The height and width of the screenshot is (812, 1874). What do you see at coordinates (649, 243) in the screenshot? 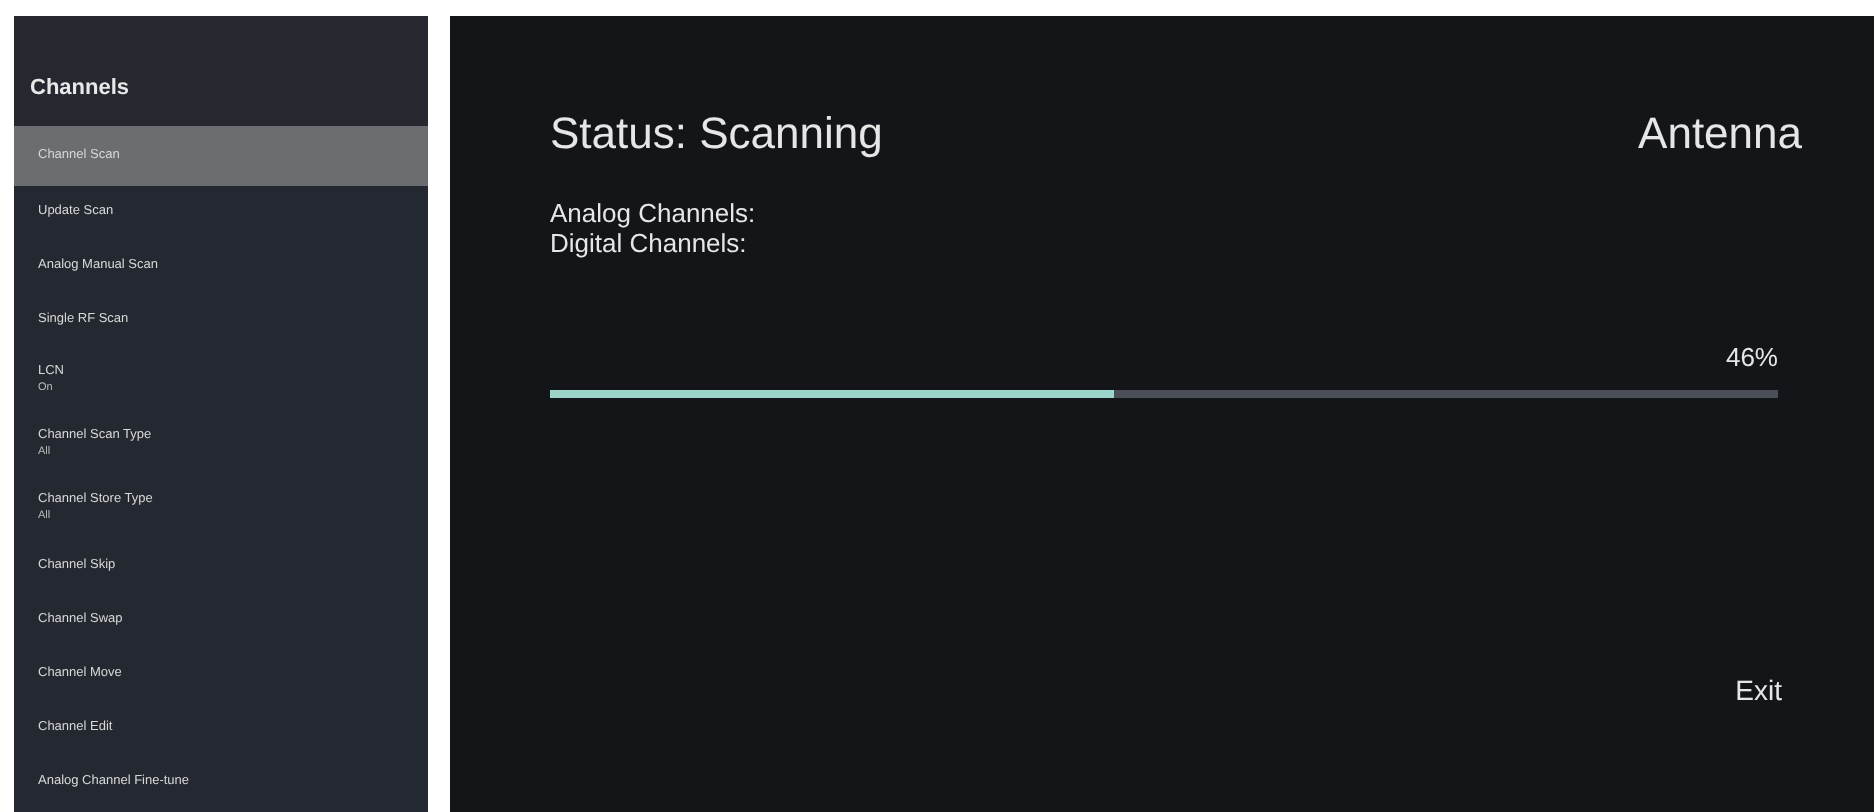
I see `channel-count-label: Digital Channels:` at bounding box center [649, 243].